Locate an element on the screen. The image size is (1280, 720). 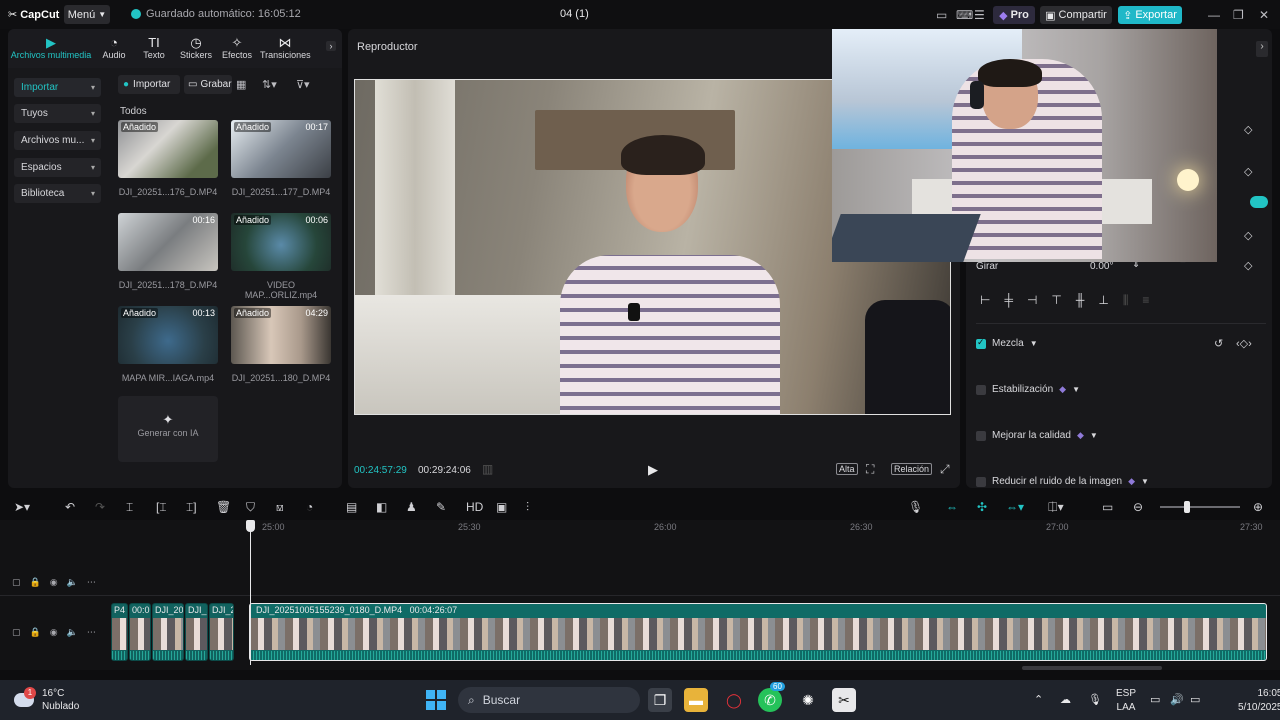
timeline-clip: 00:0 is located at coordinates (140, 632).